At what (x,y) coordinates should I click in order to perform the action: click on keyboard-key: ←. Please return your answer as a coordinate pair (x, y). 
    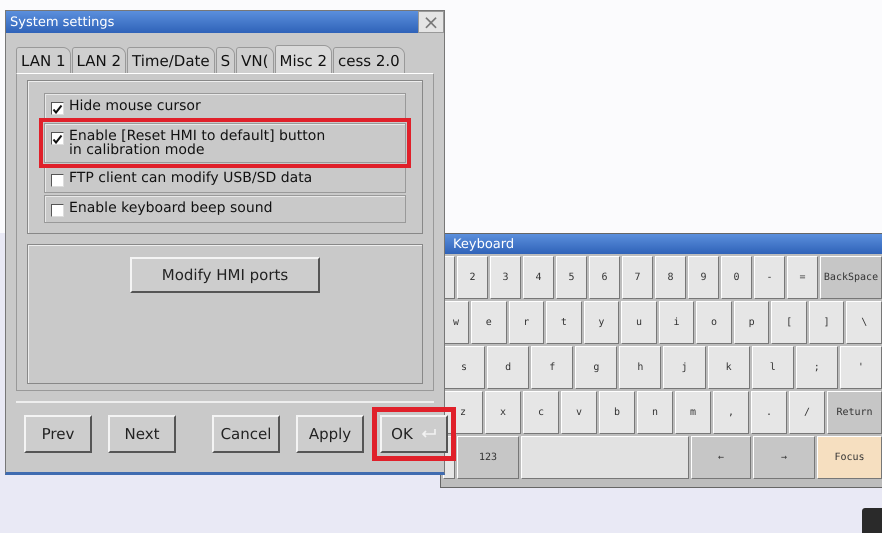
    Looking at the image, I should click on (721, 457).